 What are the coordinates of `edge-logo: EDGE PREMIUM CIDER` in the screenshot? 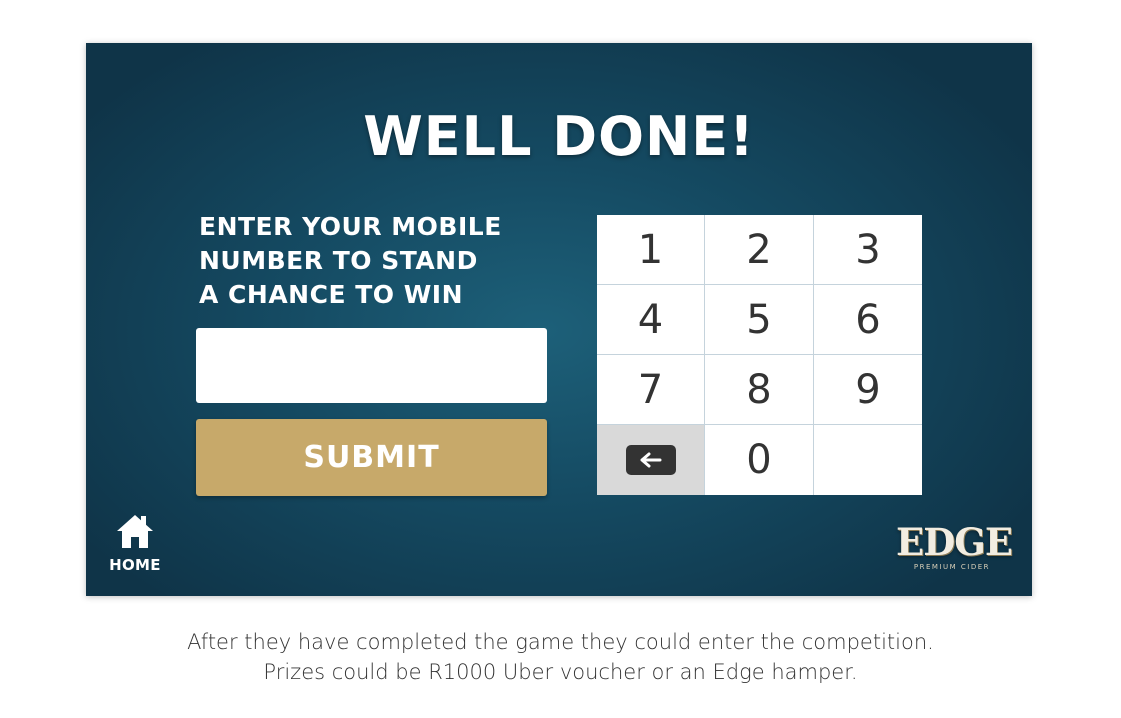 It's located at (954, 545).